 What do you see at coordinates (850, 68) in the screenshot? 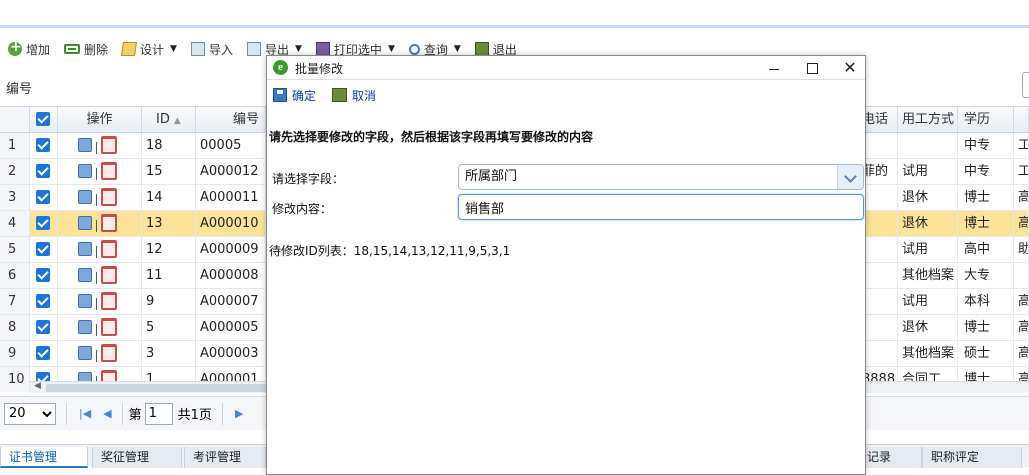
I see `close-icon: ✕` at bounding box center [850, 68].